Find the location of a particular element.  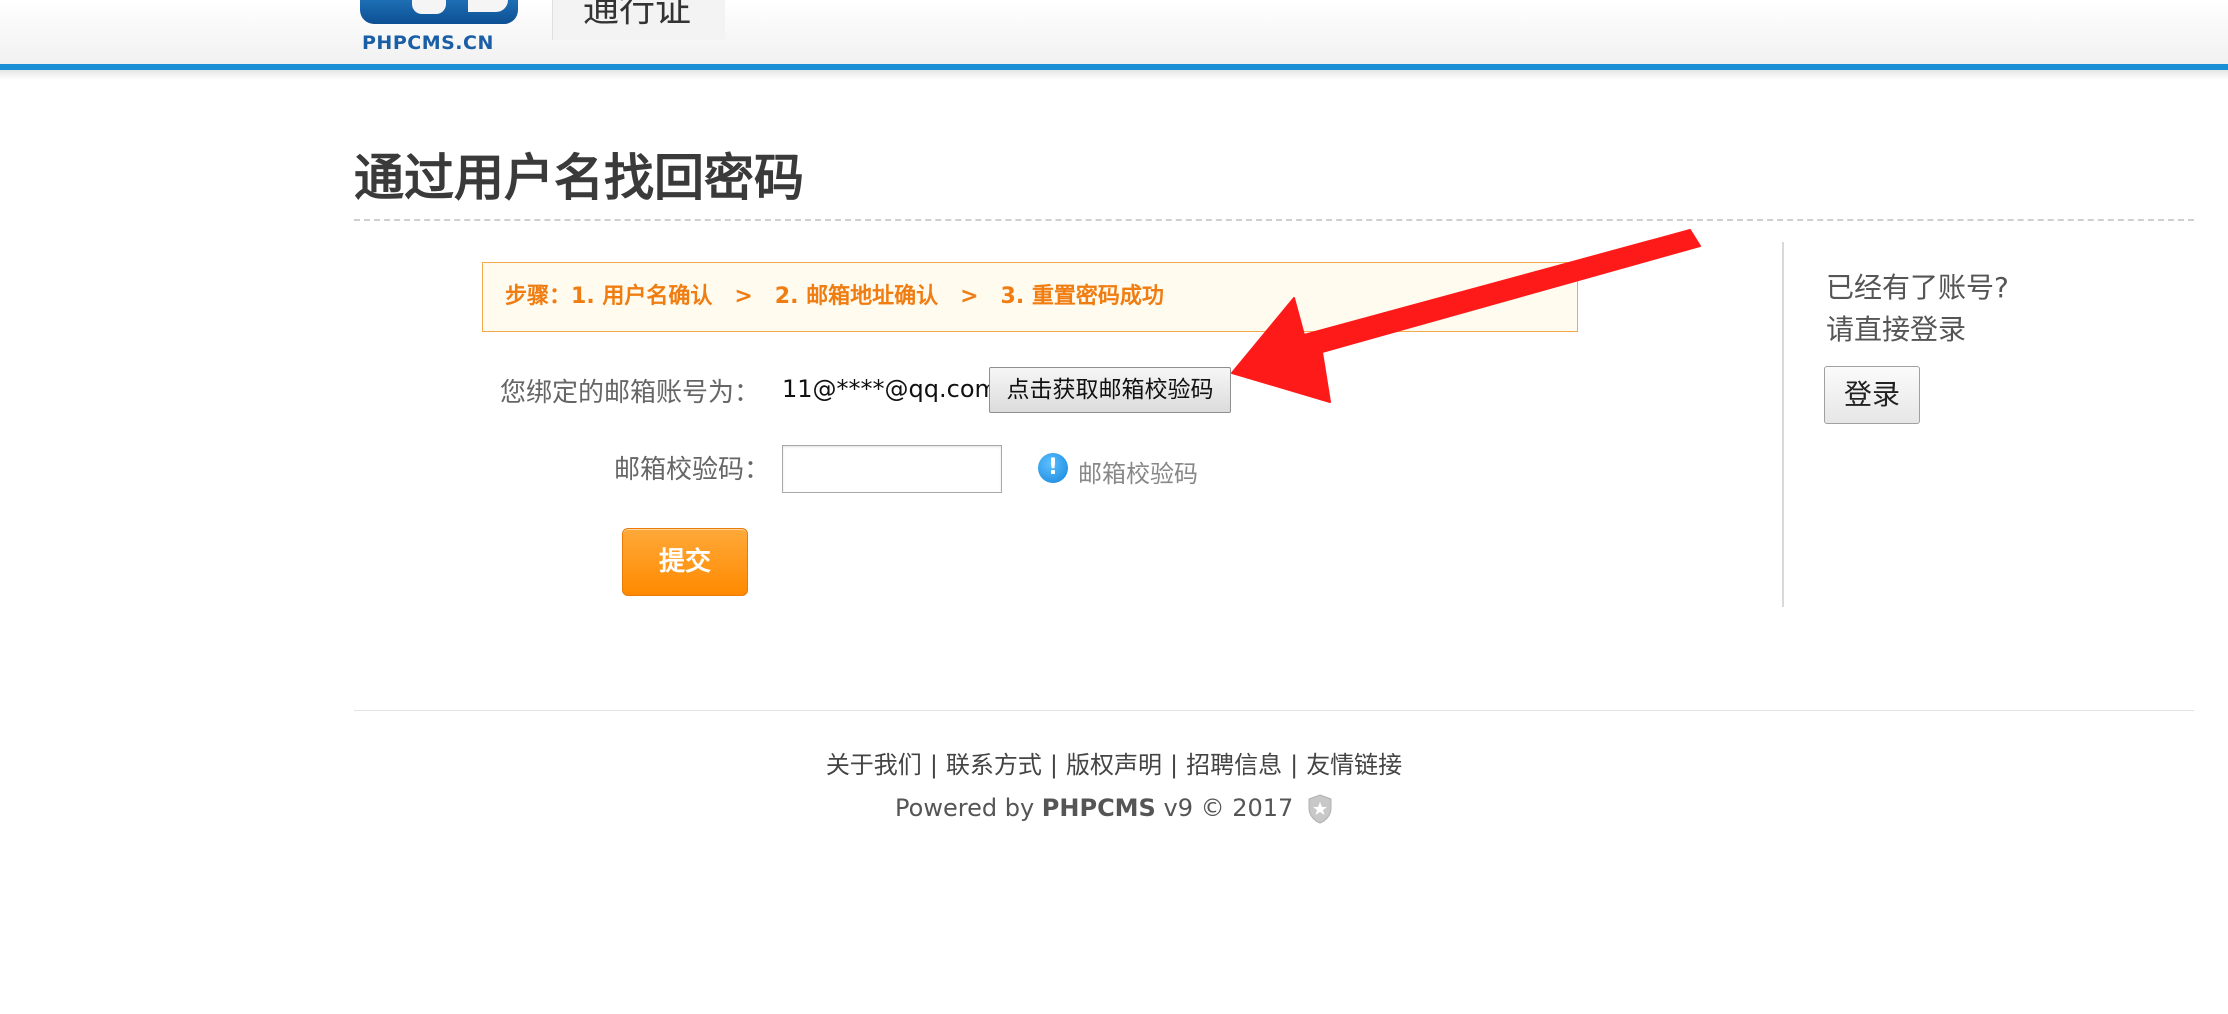

logo-text: PHPCMS.CN is located at coordinates (428, 43).